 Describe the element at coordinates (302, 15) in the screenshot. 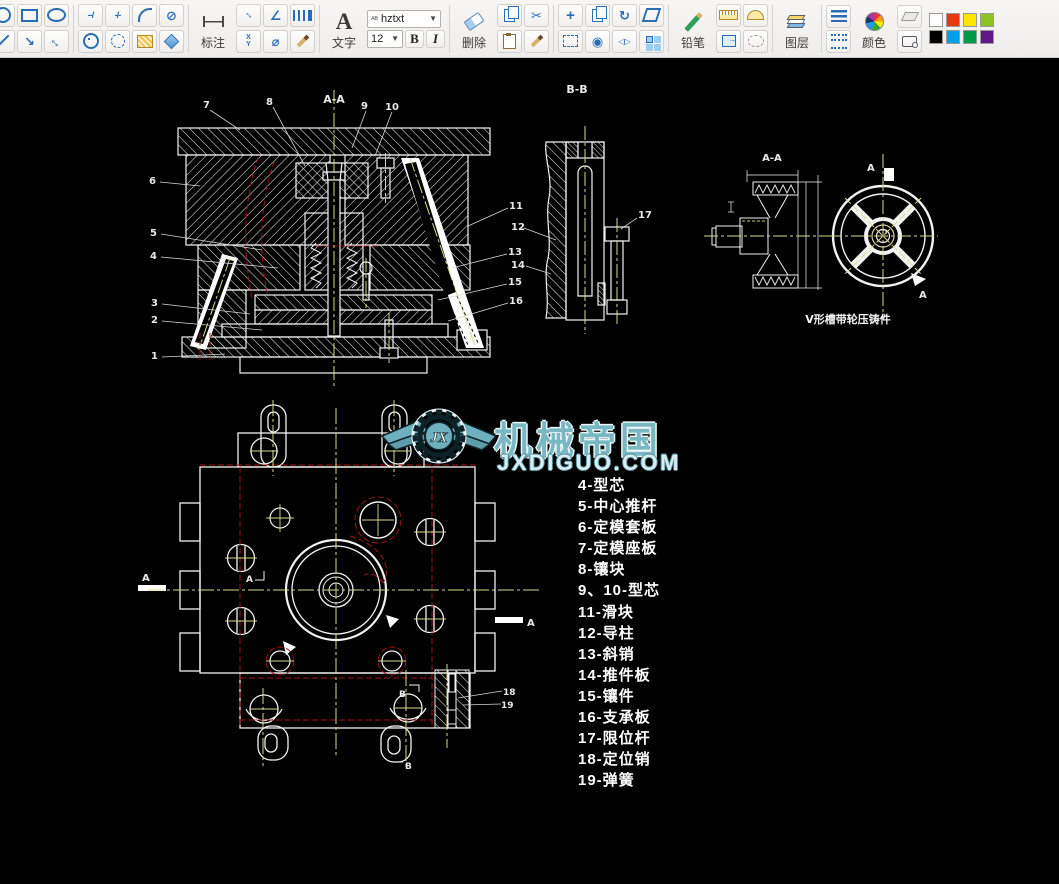

I see `baseline-dim-icon` at that location.